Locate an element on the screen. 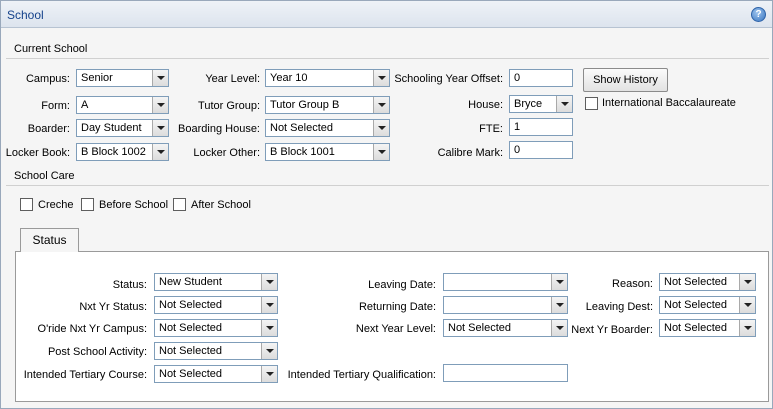  next-yr-boarder-select: Not Selected is located at coordinates (707, 328).